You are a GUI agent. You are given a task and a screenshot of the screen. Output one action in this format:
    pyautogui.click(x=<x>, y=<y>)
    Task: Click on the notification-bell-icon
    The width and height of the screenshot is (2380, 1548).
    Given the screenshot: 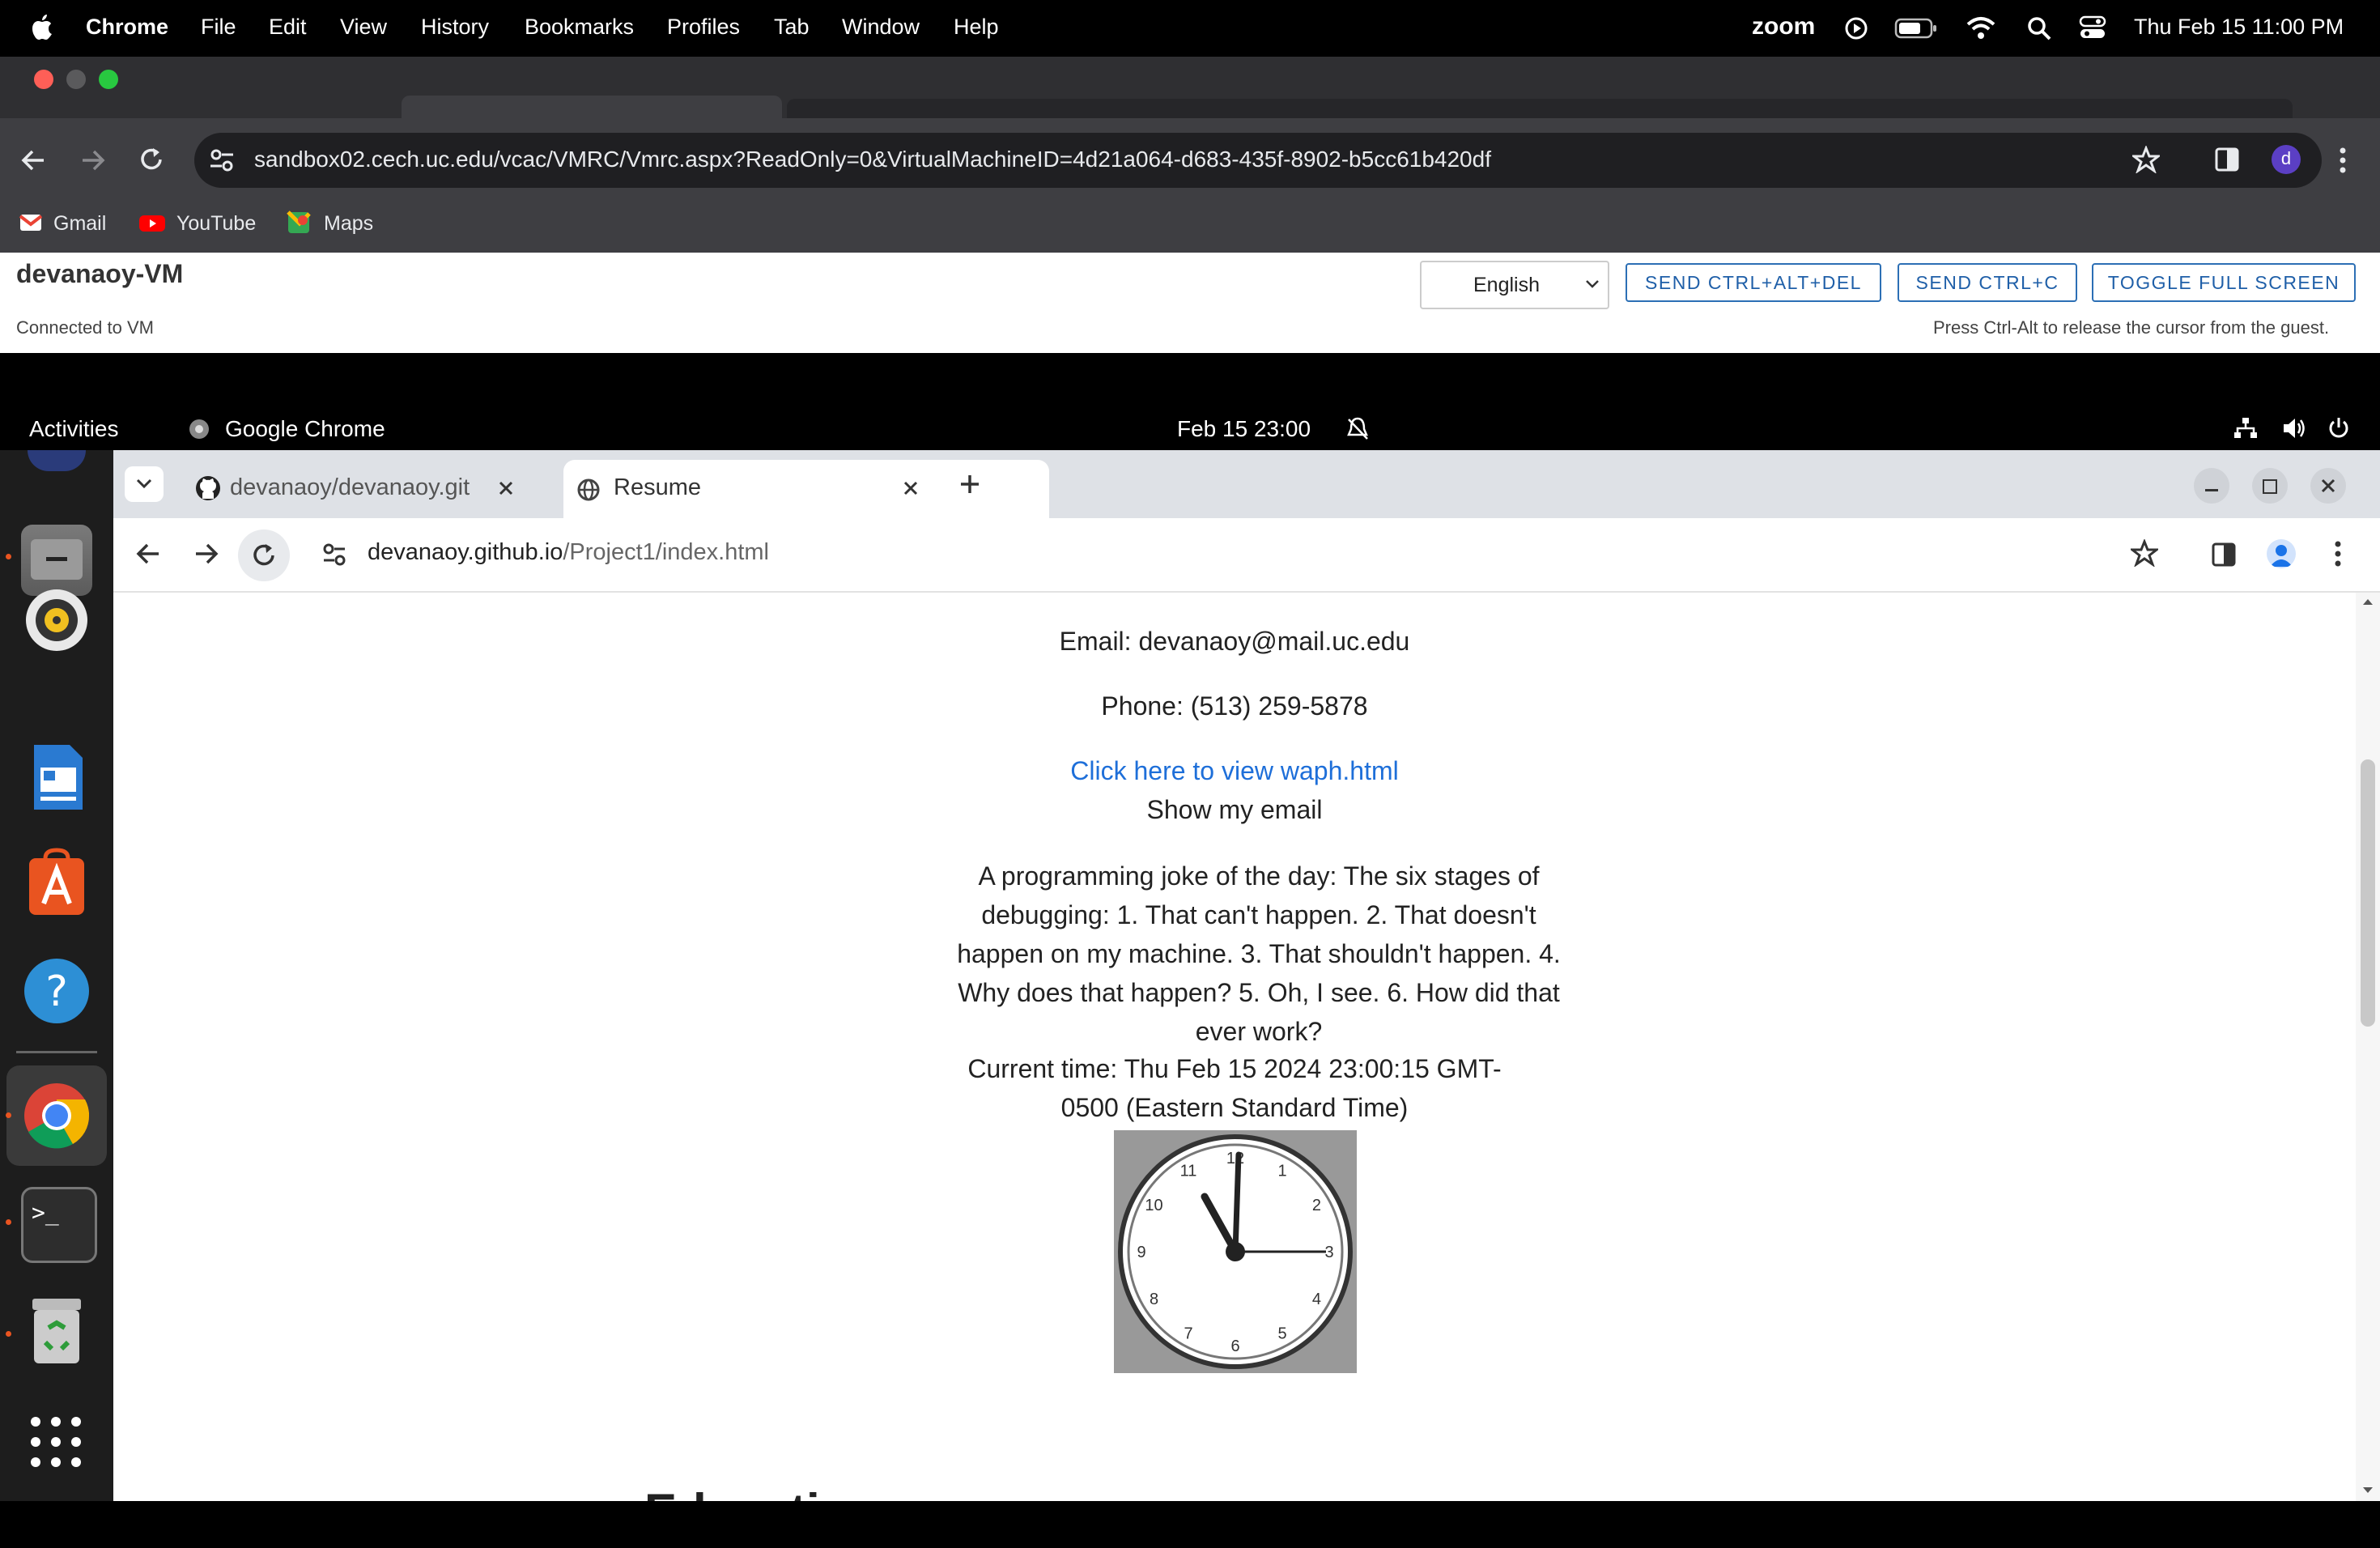 What is the action you would take?
    pyautogui.click(x=1357, y=429)
    